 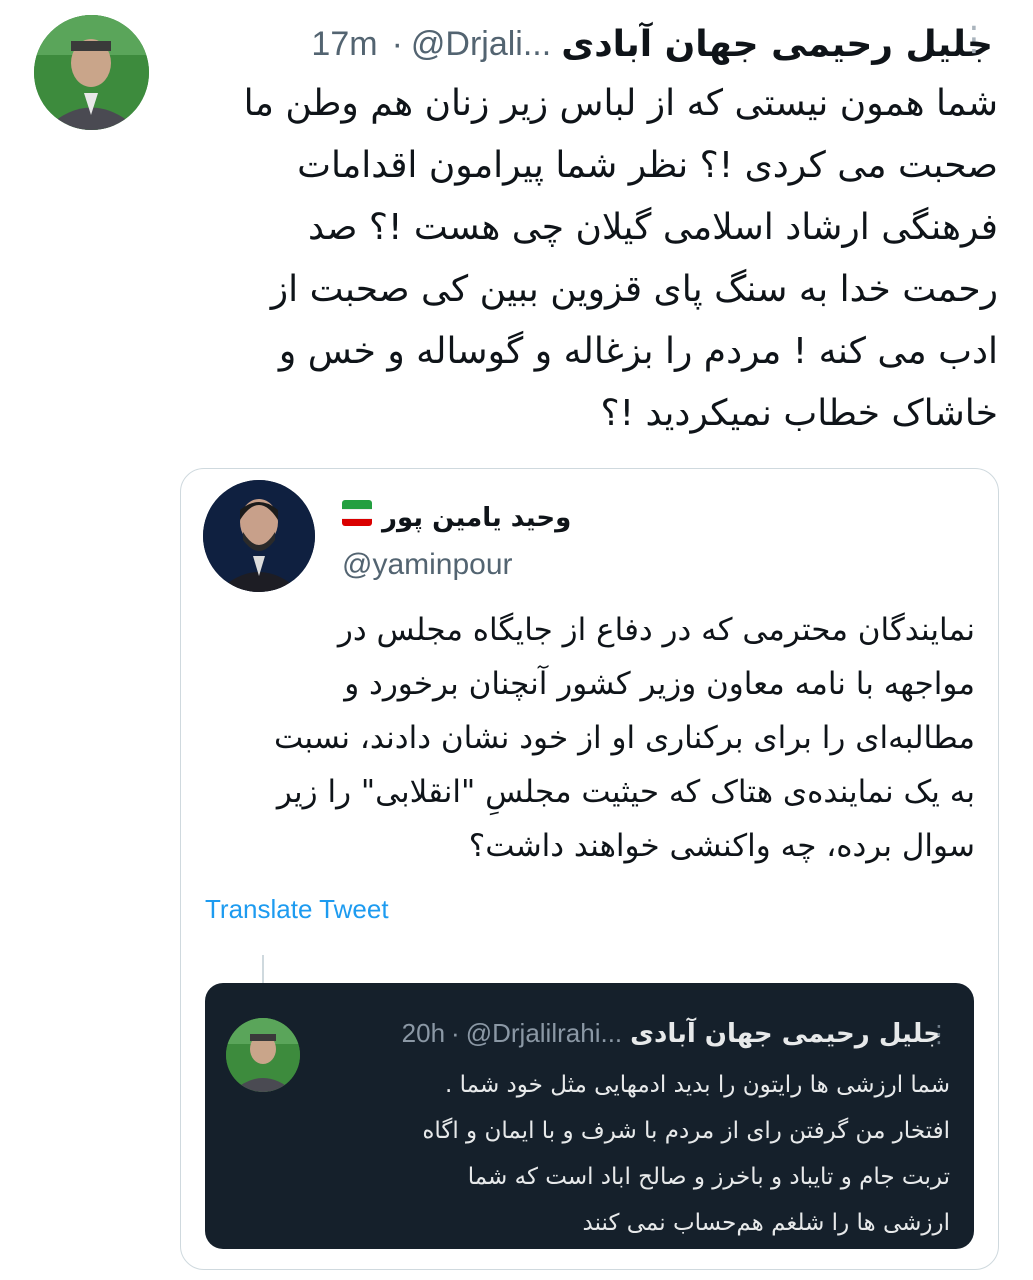 I want to click on author-avatar, so click(x=91, y=72).